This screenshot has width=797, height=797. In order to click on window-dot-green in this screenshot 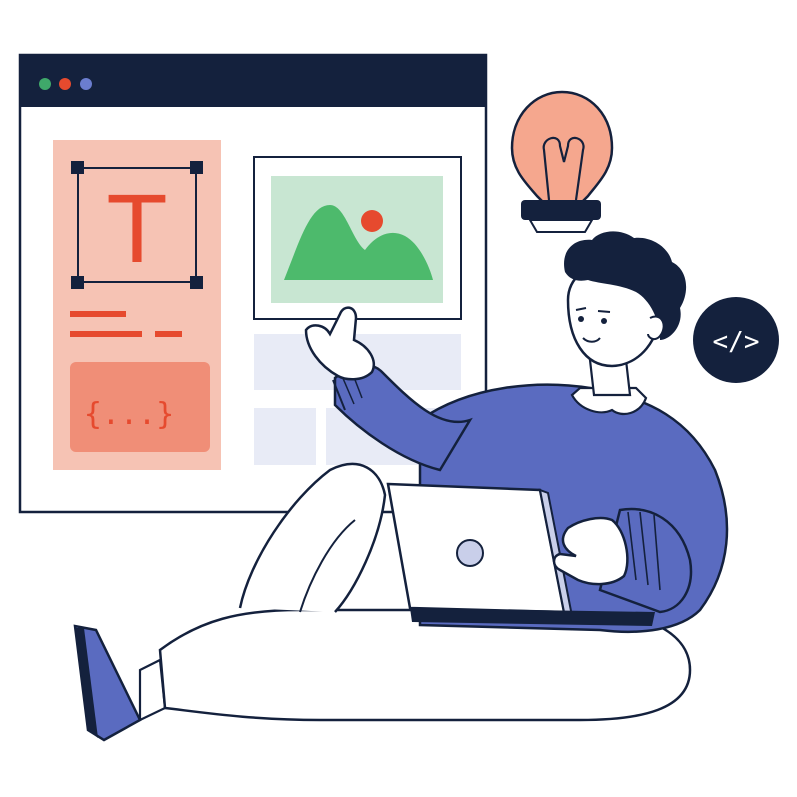, I will do `click(45, 84)`.